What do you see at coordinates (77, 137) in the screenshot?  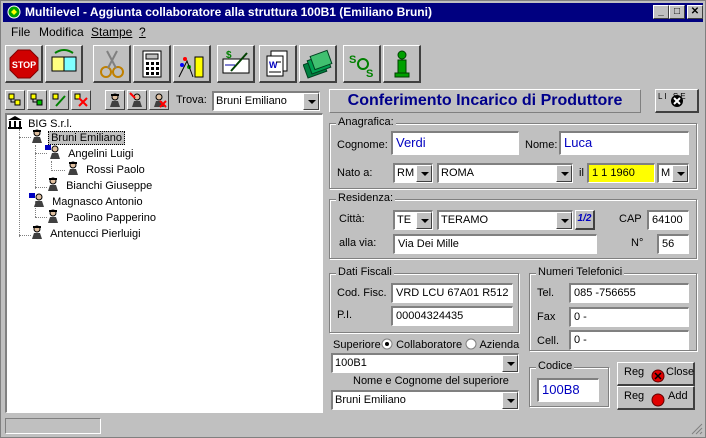 I see `tree-node: Bruni Emiliano` at bounding box center [77, 137].